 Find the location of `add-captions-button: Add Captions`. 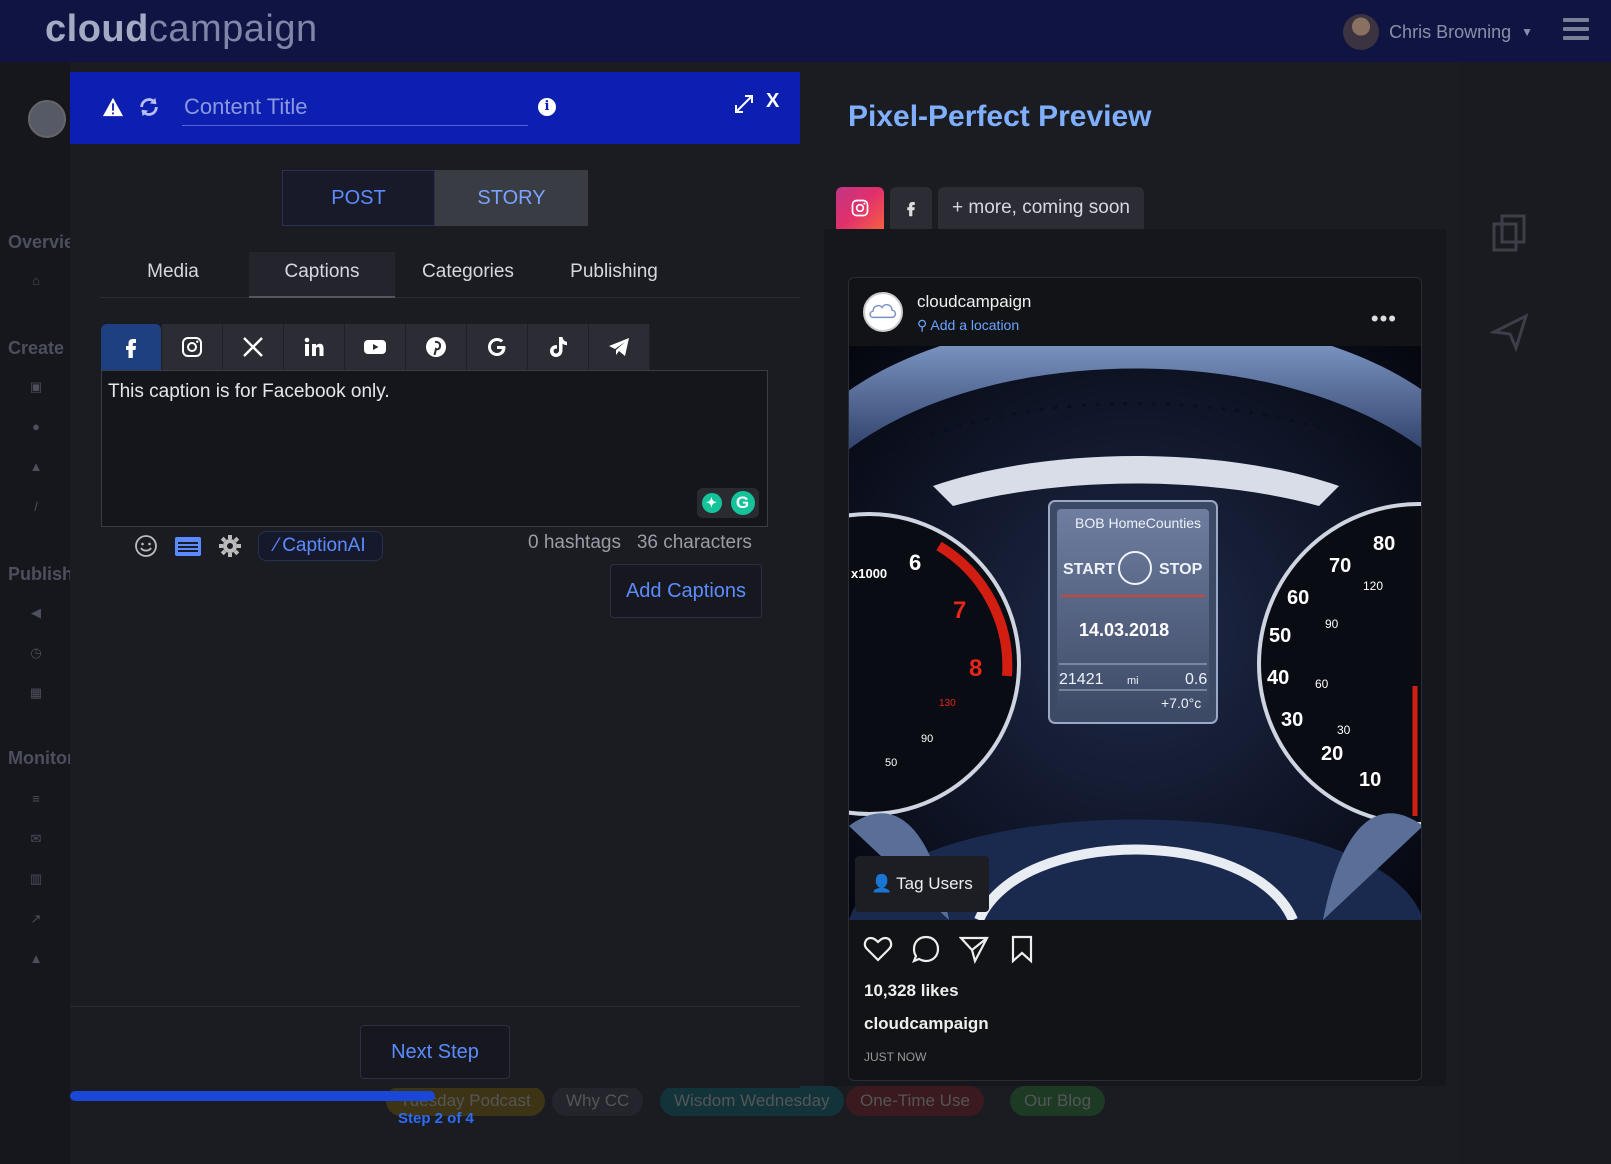

add-captions-button: Add Captions is located at coordinates (686, 591).